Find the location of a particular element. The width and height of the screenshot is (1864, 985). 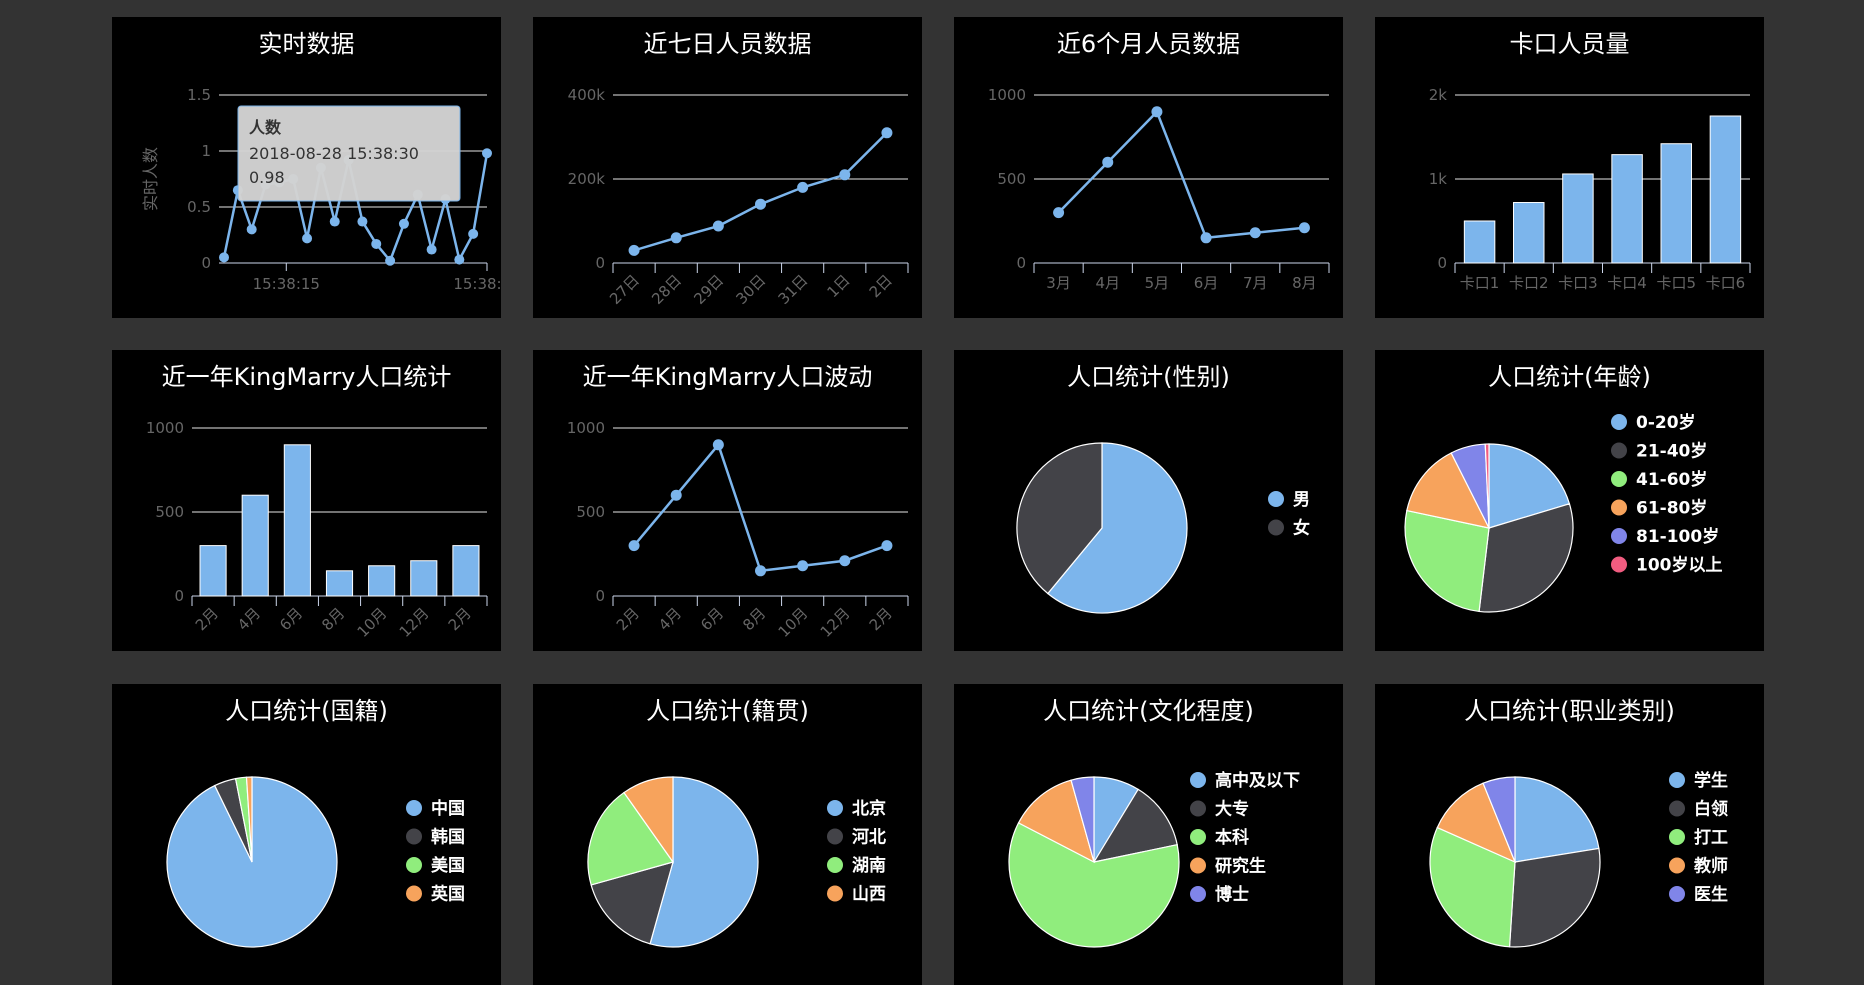

yearly-stats-chart-card: 近一年KingMarry人口统计 0 500 1000 2月 4月 6月 8月 10月 12月 2月 is located at coordinates (306, 500).